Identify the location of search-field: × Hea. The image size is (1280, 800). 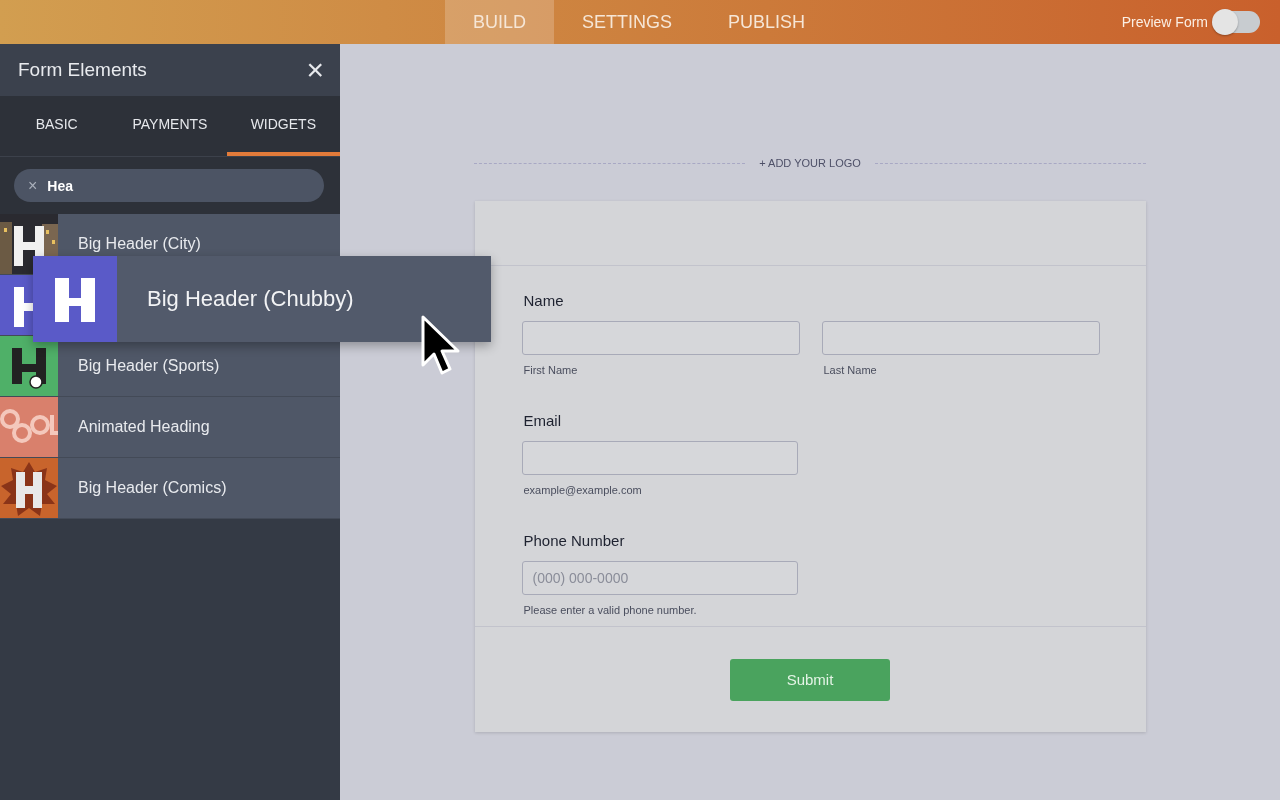
(169, 185).